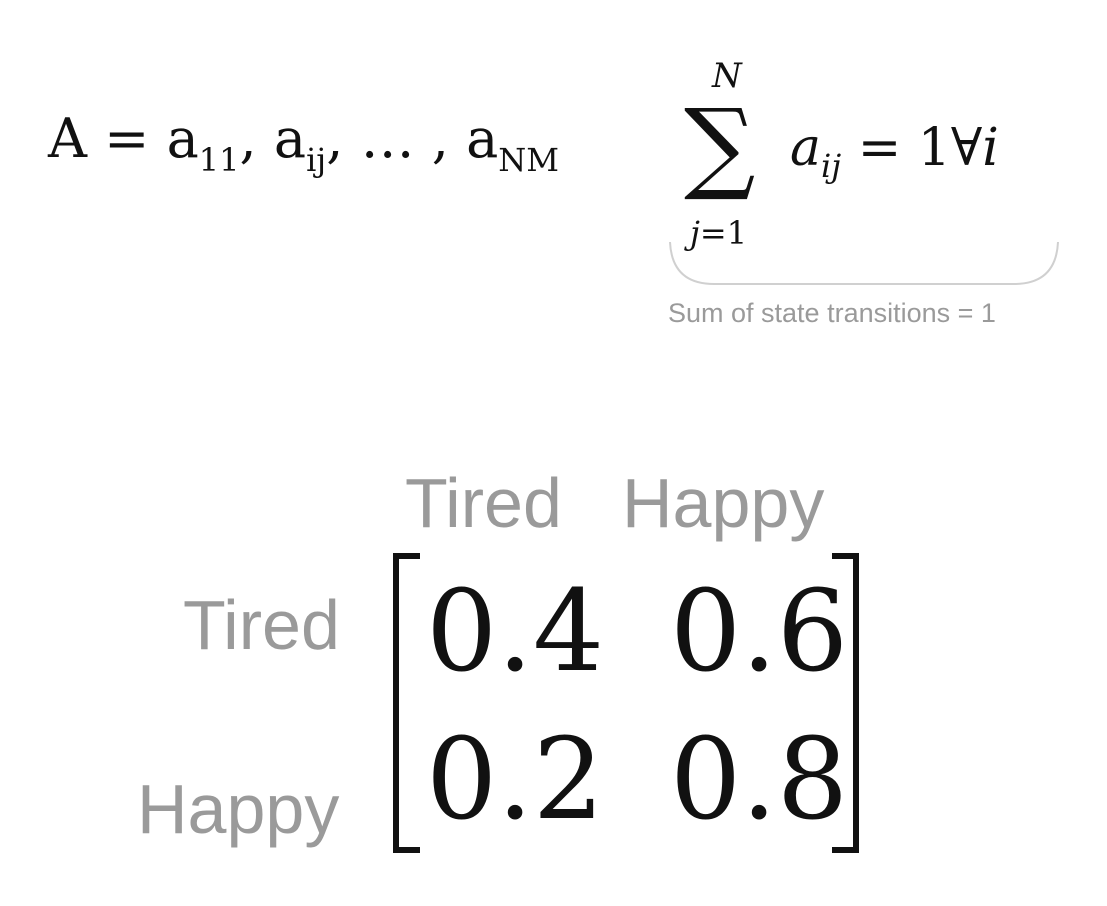 The height and width of the screenshot is (906, 1107). Describe the element at coordinates (759, 632) in the screenshot. I see `matrix-cell-tired-happy: 0.6` at that location.